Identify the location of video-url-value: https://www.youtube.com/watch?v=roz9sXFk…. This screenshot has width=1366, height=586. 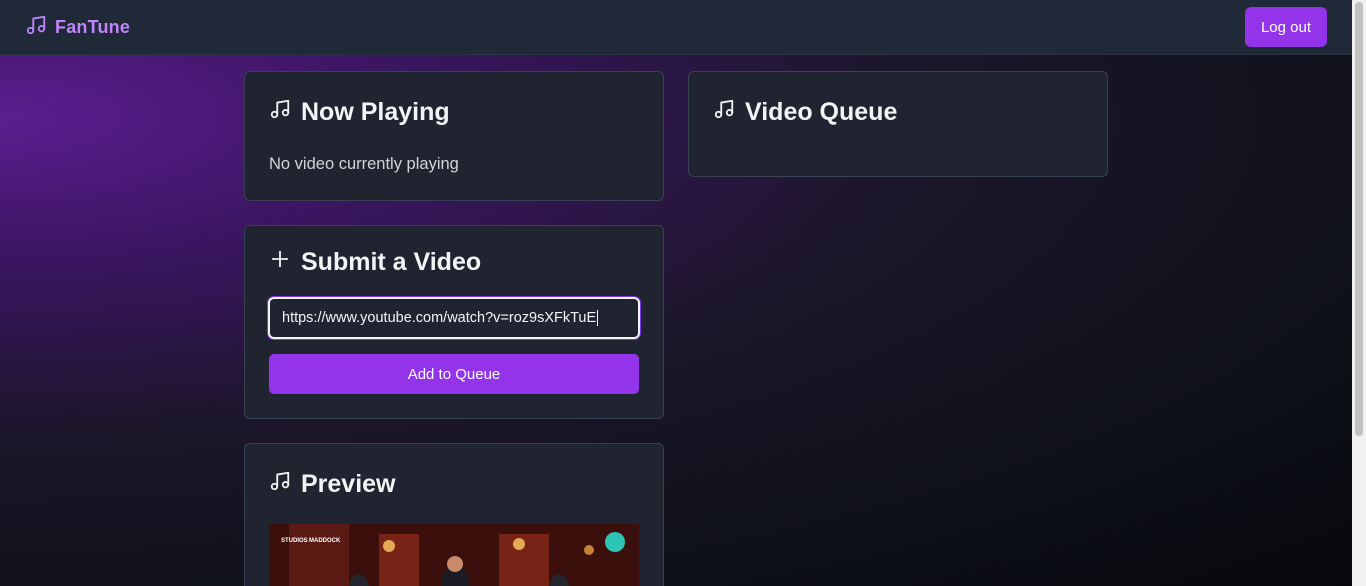
(439, 318).